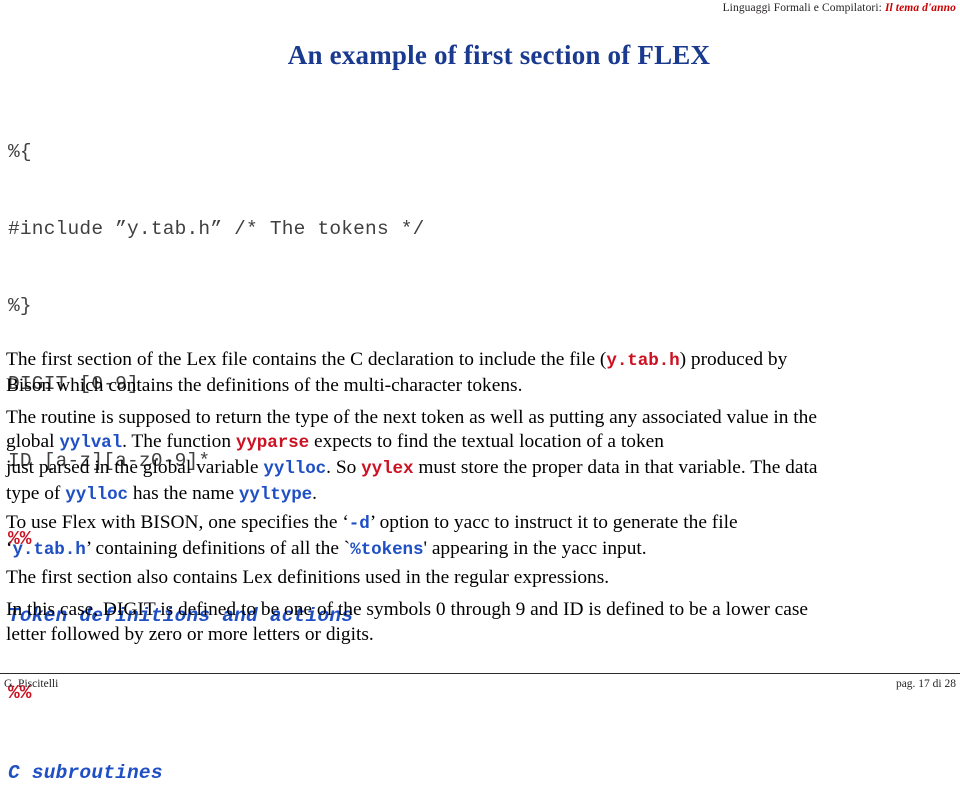  I want to click on inline-code-d-option: -d, so click(359, 524).